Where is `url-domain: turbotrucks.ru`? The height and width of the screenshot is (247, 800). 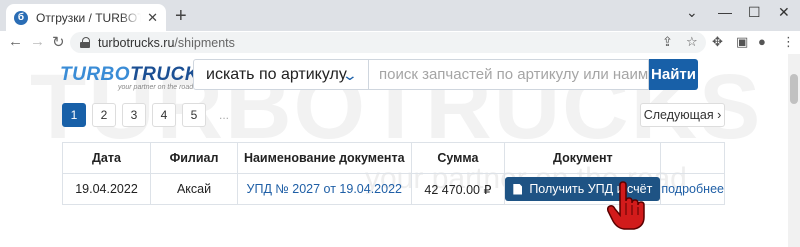 url-domain: turbotrucks.ru is located at coordinates (136, 42).